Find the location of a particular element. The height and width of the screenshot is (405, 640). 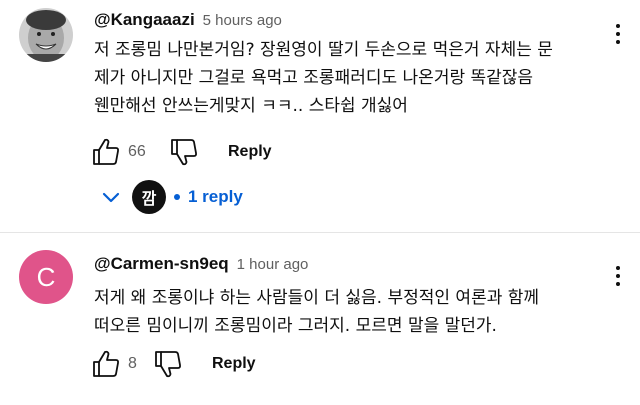

comment-header: @Carmen-sn9eq 1 hour ago is located at coordinates (201, 264).